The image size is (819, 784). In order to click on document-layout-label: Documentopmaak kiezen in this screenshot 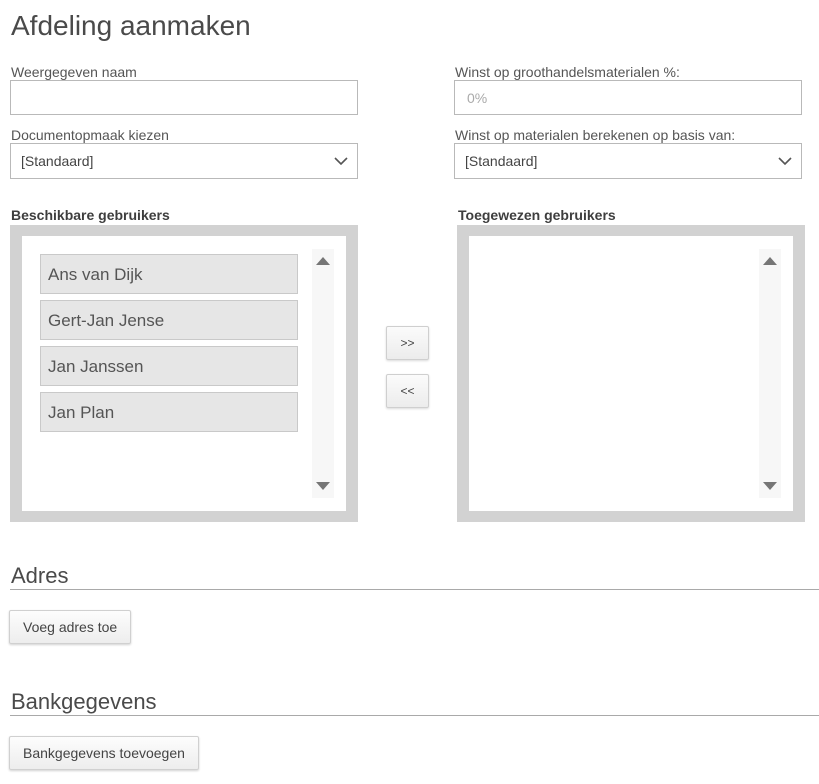, I will do `click(90, 135)`.